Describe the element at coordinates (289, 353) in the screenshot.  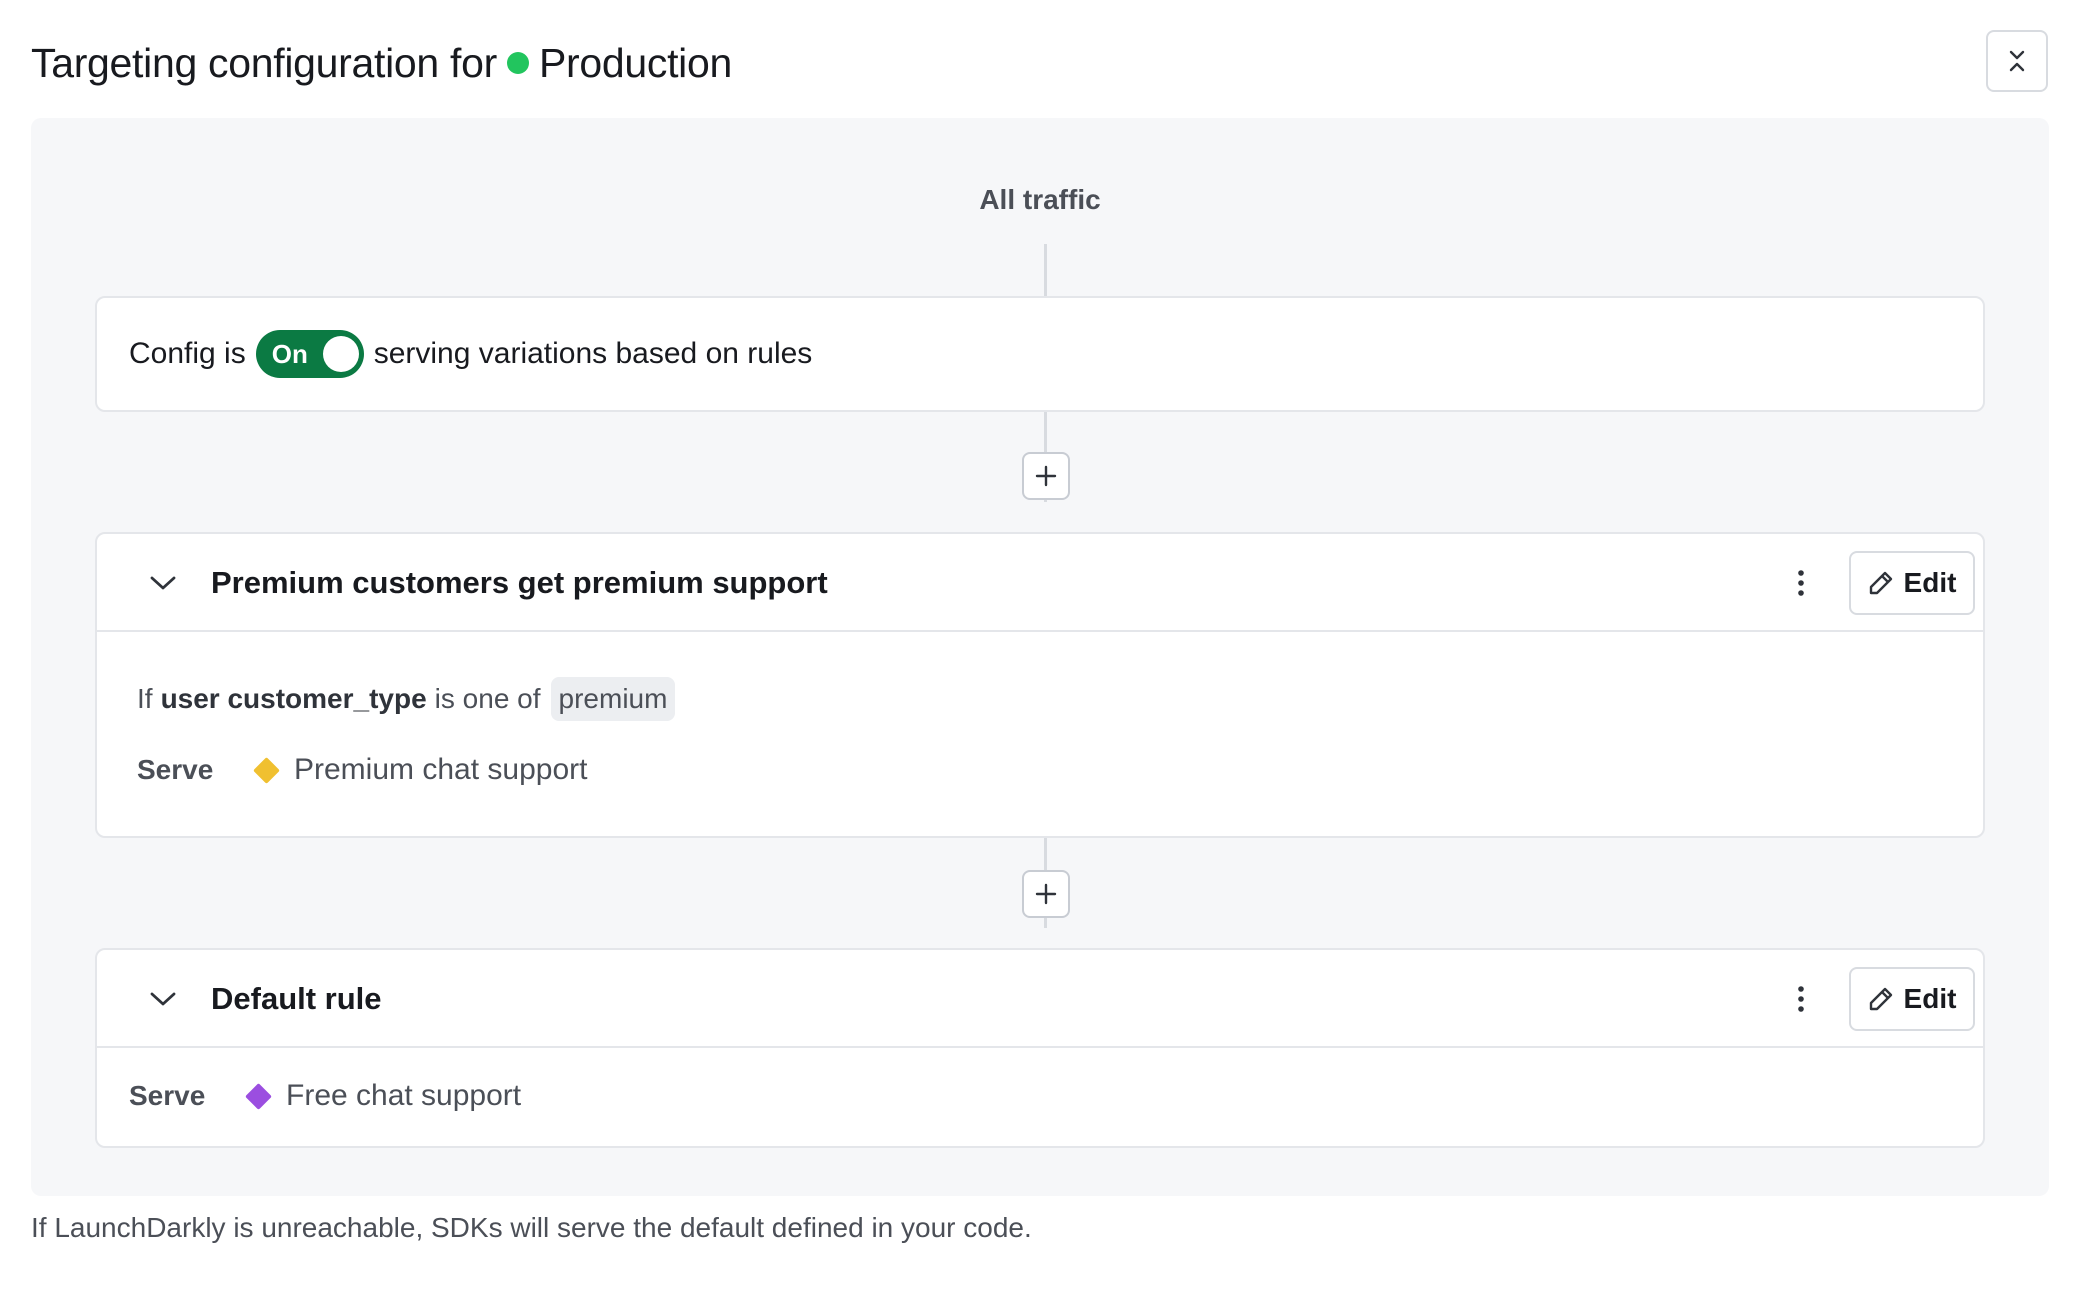
I see `toggle-label: On` at that location.